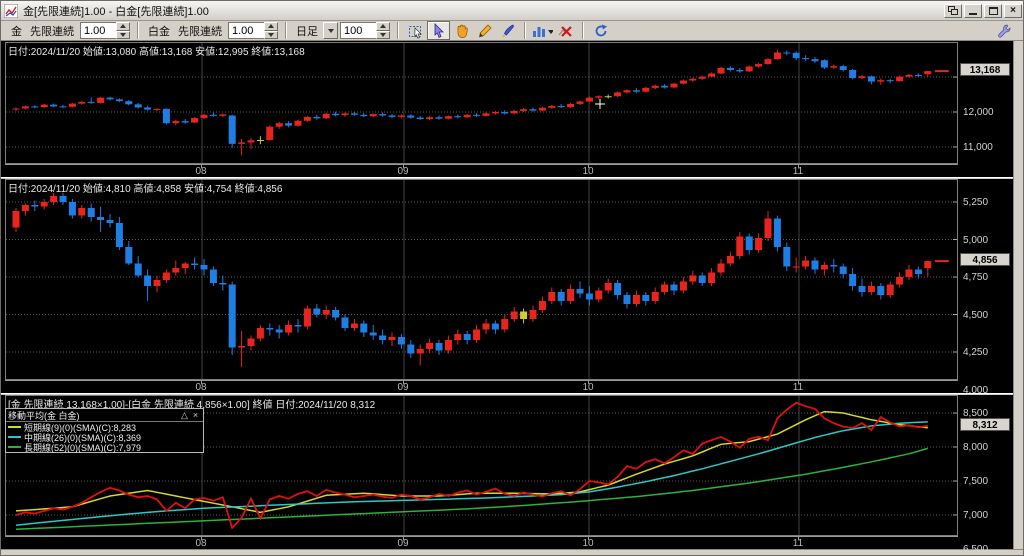 The height and width of the screenshot is (556, 1024). I want to click on platinum-multiplier-spinner, so click(253, 30).